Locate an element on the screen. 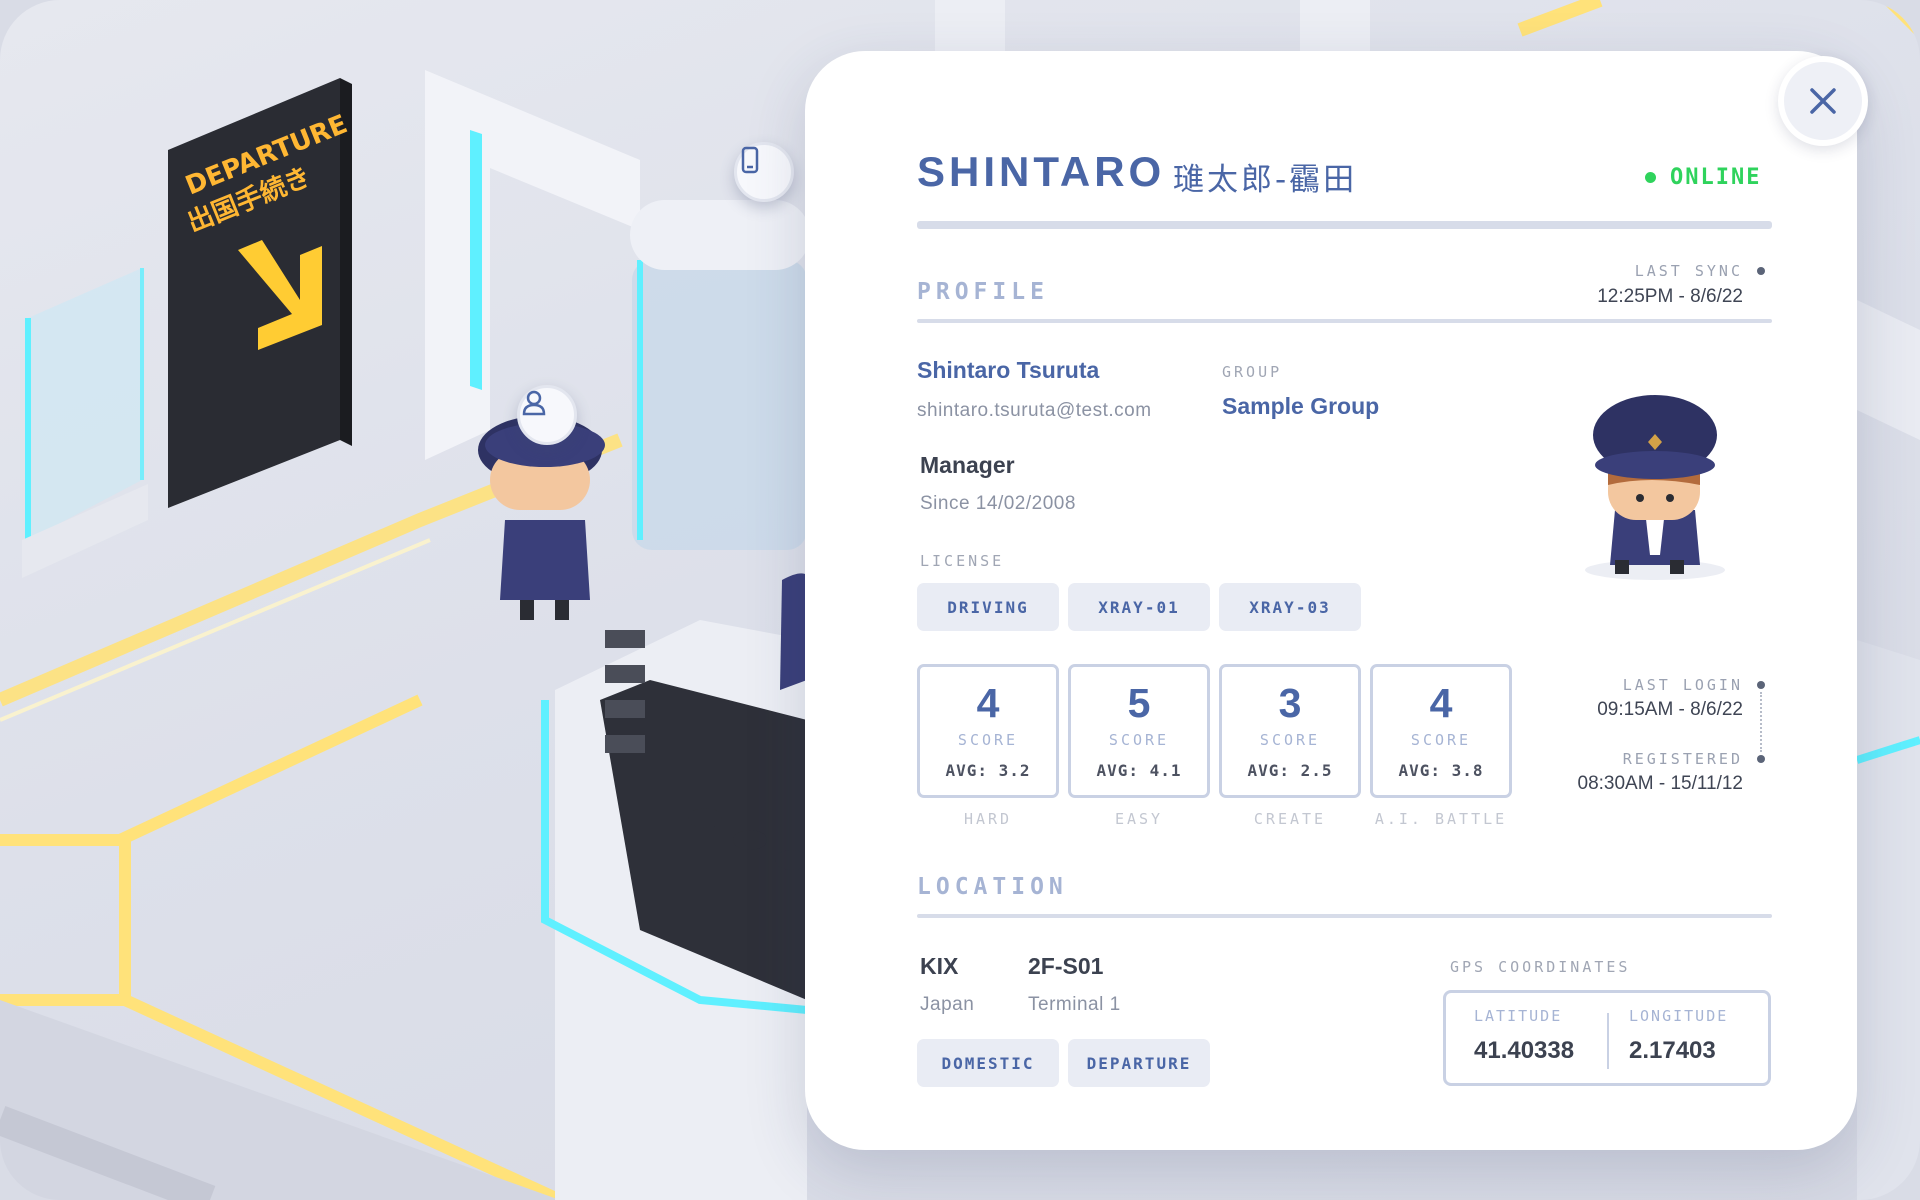 Image resolution: width=1920 pixels, height=1200 pixels. profile-divider is located at coordinates (1344, 321).